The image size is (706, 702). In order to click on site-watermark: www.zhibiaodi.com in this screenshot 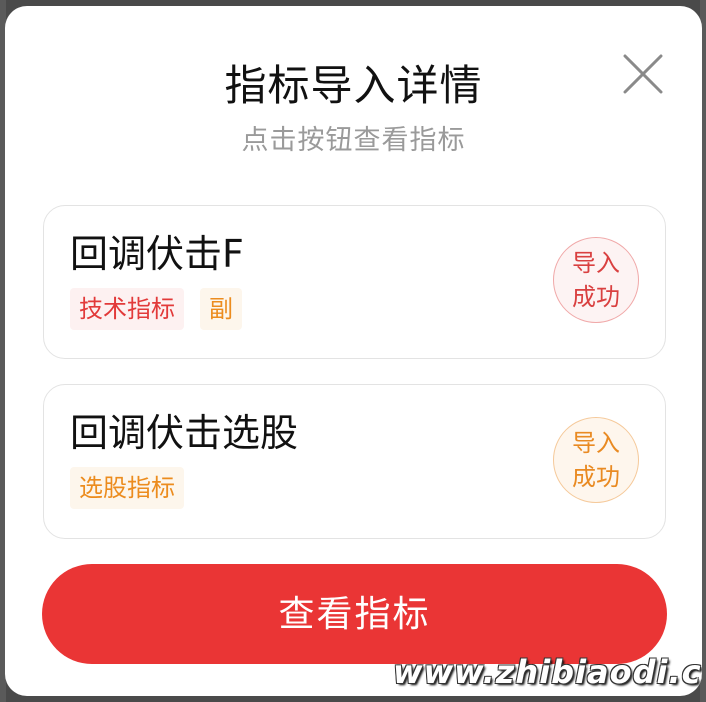, I will do `click(547, 672)`.